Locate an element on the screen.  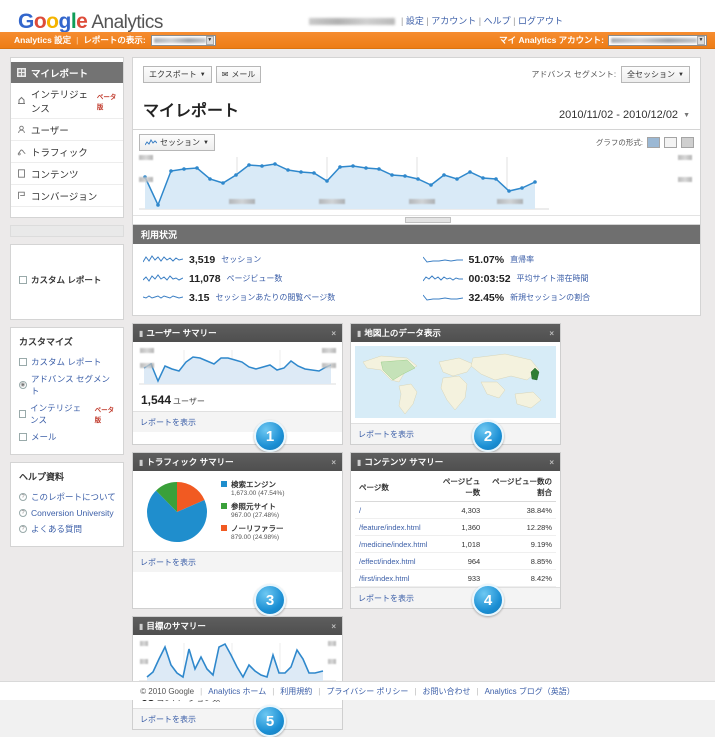
profile-select: ▼ is located at coordinates (183, 40).